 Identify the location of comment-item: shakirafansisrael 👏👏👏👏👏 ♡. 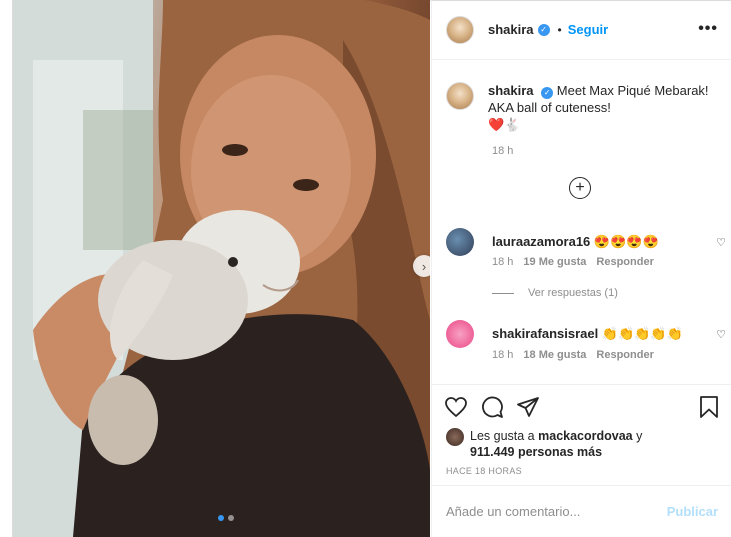
(586, 334).